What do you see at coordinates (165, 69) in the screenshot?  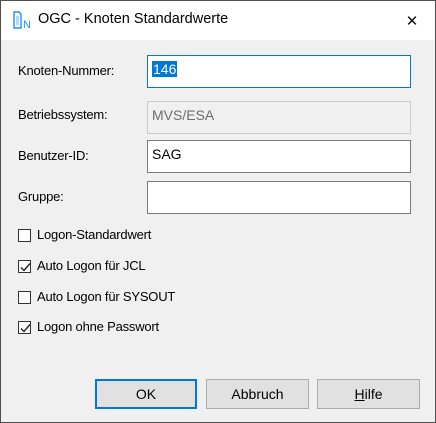 I see `node-number-value: 146` at bounding box center [165, 69].